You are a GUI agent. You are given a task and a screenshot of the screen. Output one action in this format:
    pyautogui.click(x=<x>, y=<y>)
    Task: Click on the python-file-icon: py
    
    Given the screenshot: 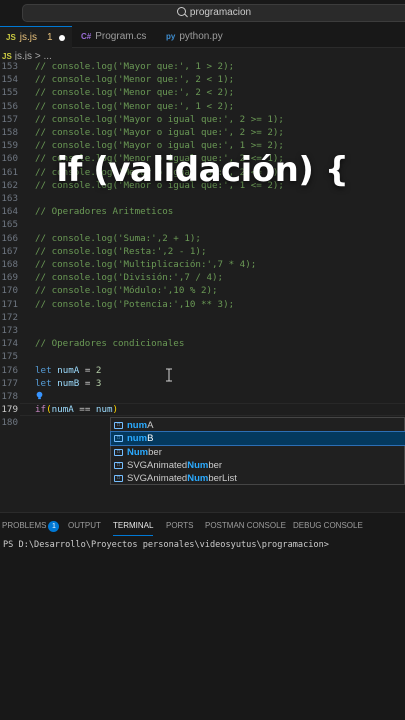 What is the action you would take?
    pyautogui.click(x=171, y=36)
    